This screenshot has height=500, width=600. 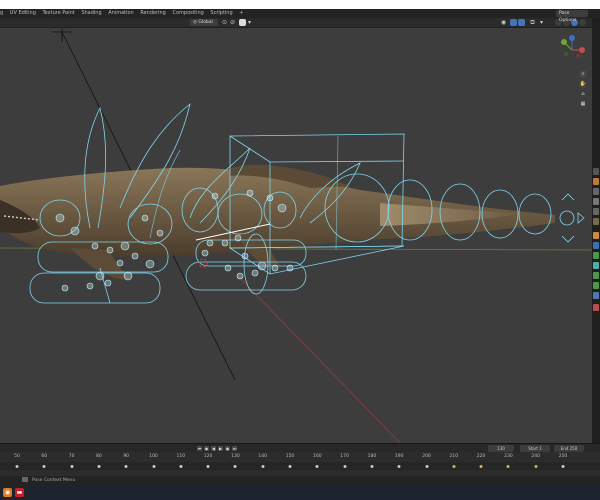 I want to click on status-bar: Pose Context Menu, so click(x=300, y=480).